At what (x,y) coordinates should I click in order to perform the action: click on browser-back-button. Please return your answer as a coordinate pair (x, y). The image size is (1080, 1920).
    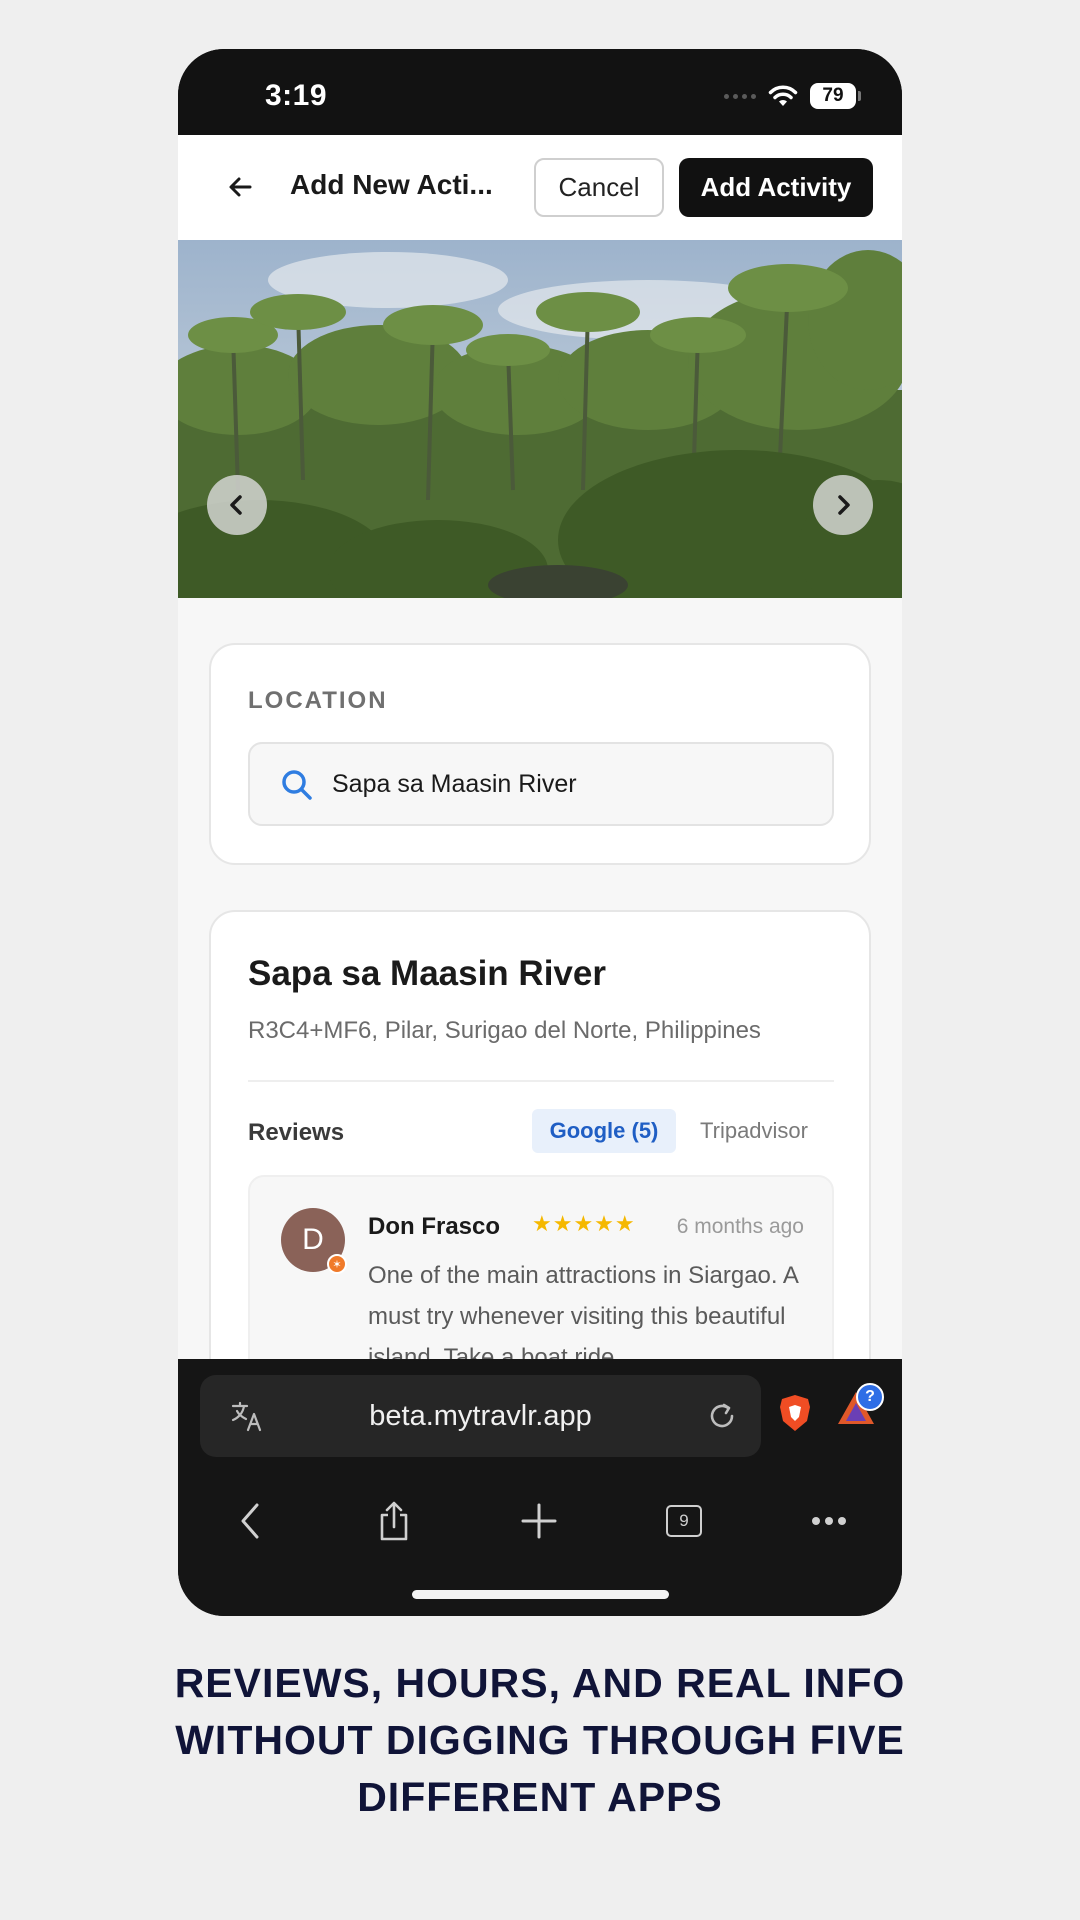
    Looking at the image, I should click on (250, 1521).